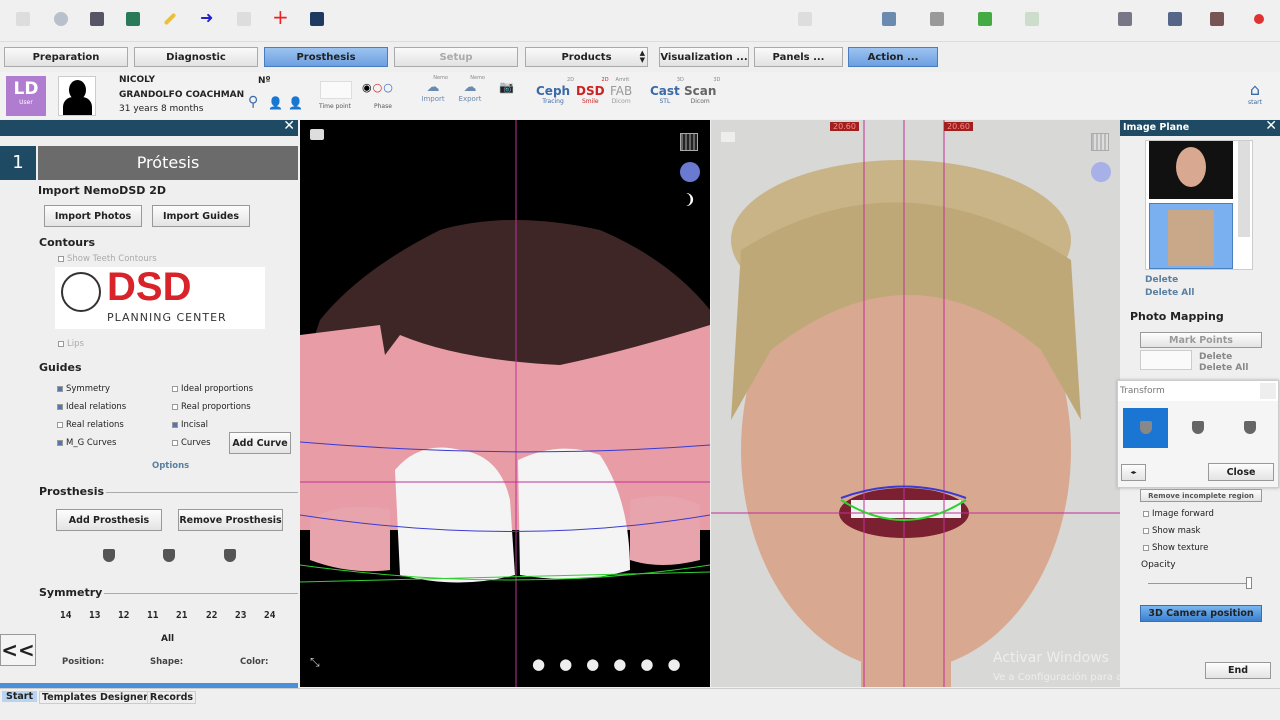 This screenshot has width=1280, height=720. Describe the element at coordinates (172, 697) in the screenshot. I see `bottom-tab-records: Records` at that location.